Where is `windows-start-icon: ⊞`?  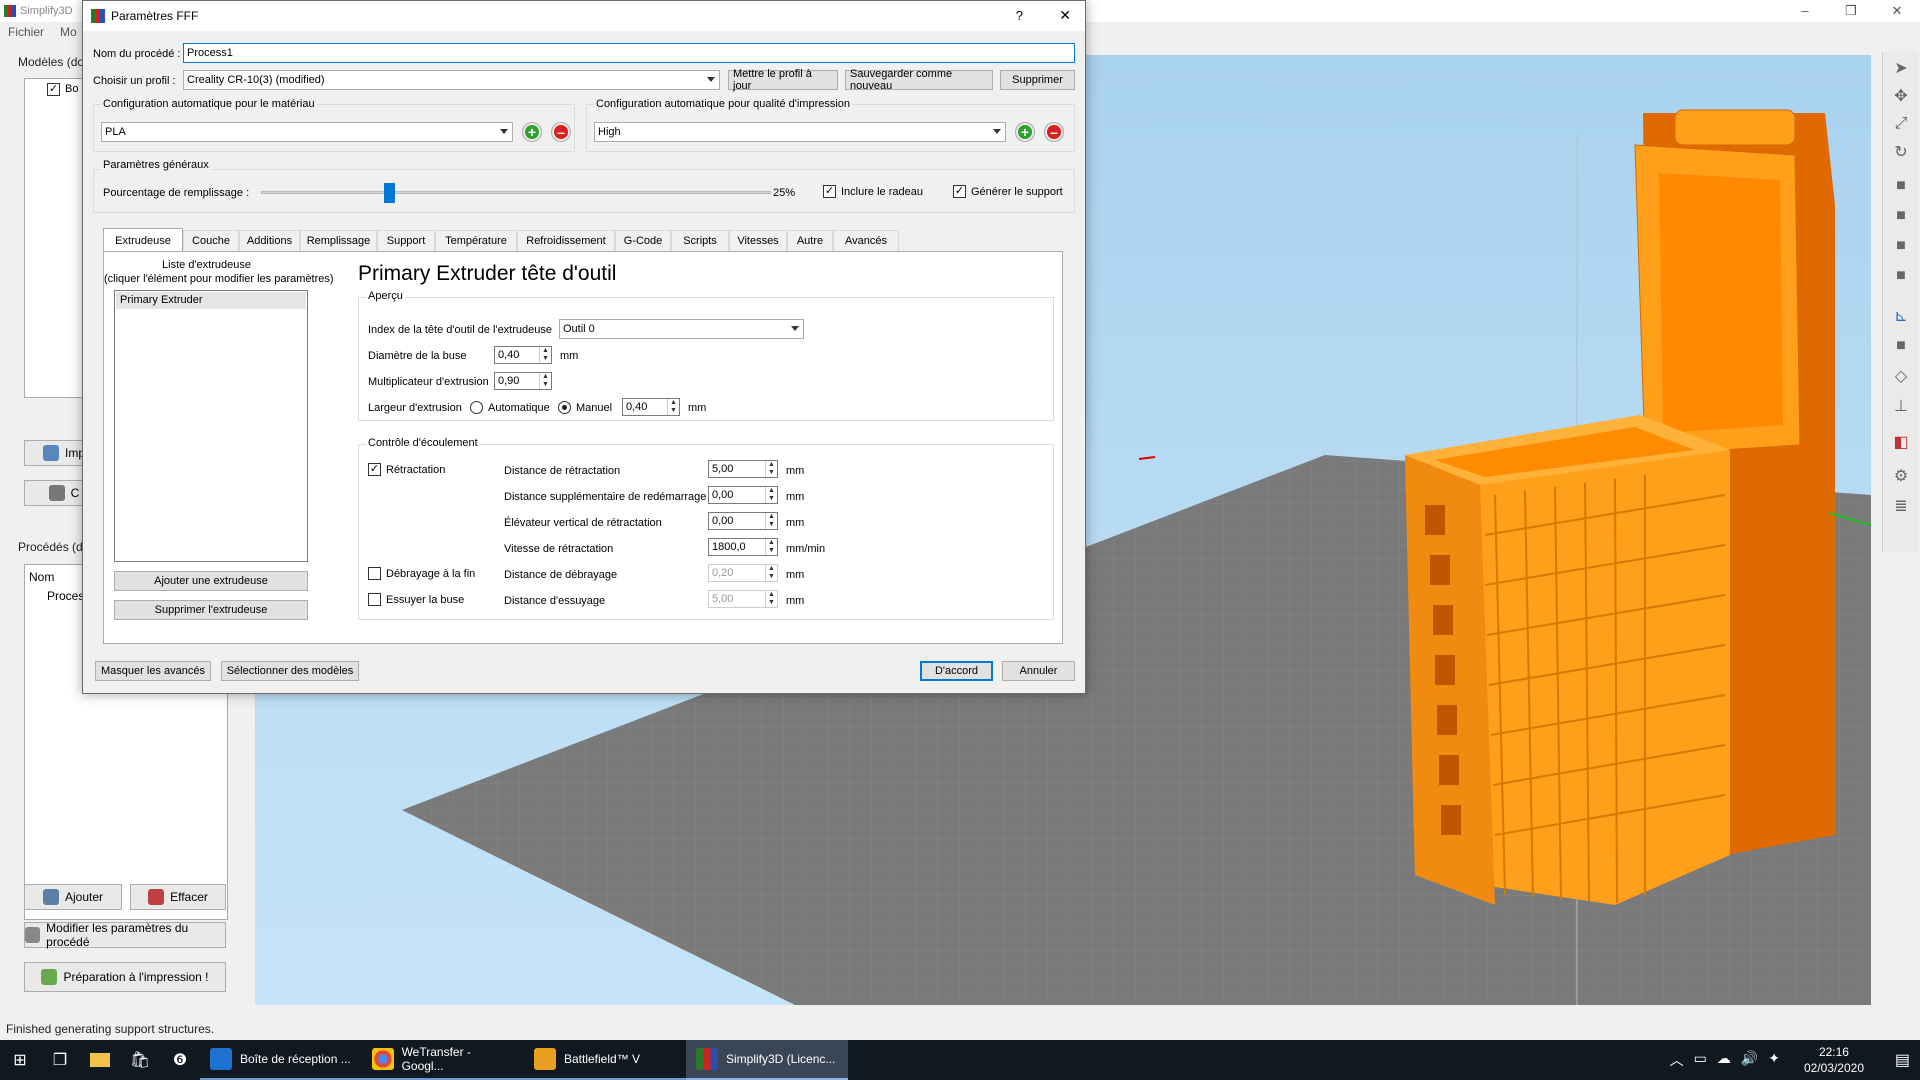 windows-start-icon: ⊞ is located at coordinates (20, 1060).